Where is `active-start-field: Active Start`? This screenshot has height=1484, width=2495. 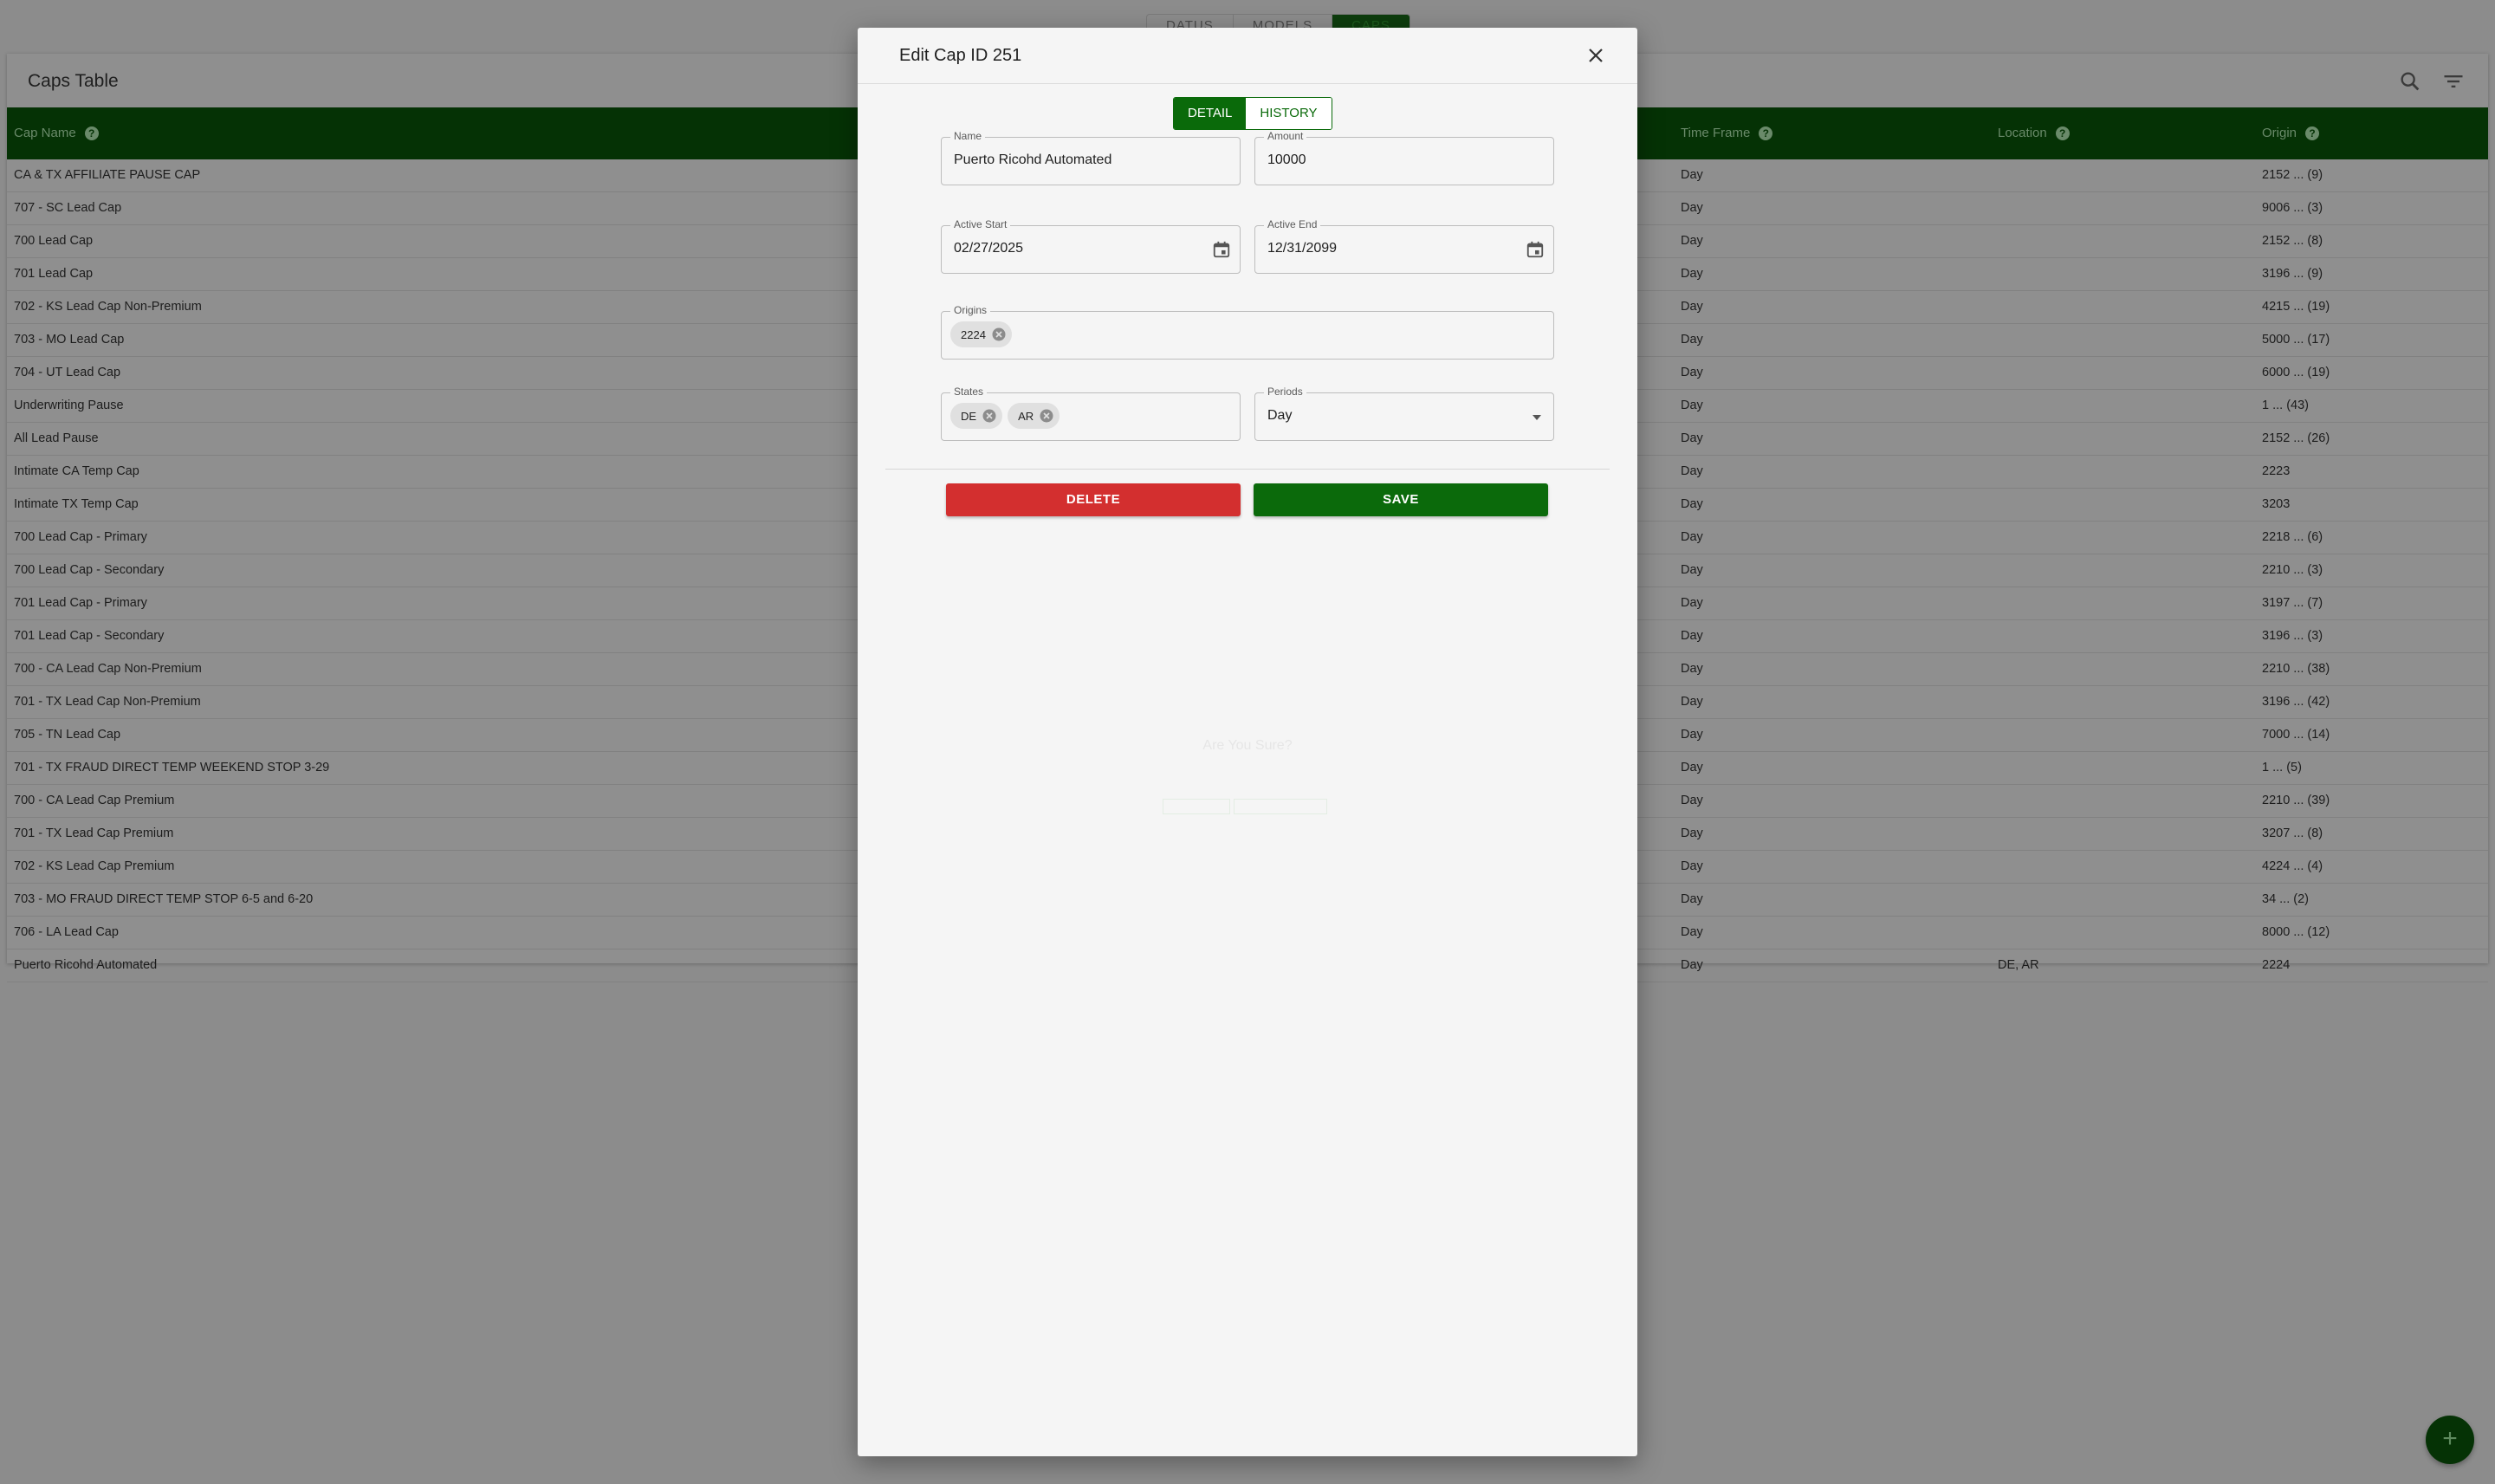
active-start-field: Active Start is located at coordinates (1091, 246).